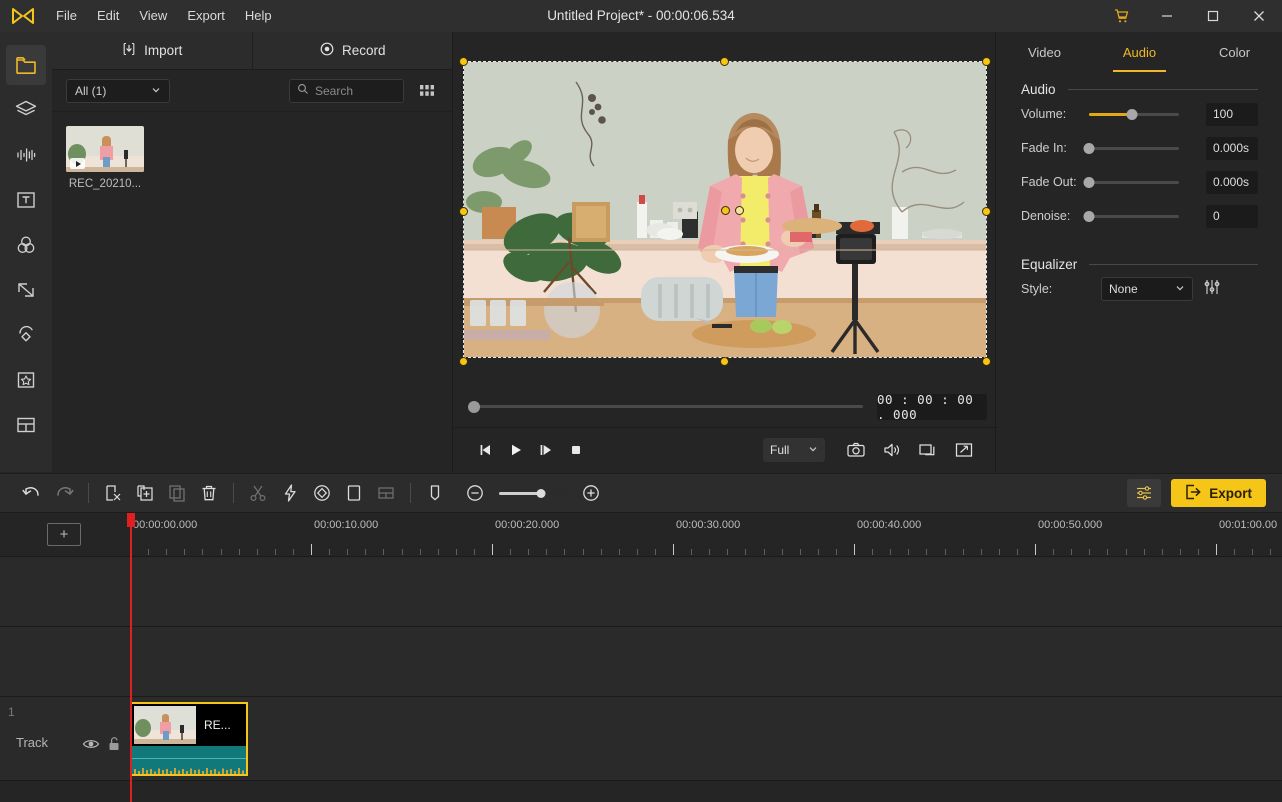 This screenshot has height=802, width=1282. Describe the element at coordinates (928, 450) in the screenshot. I see `windows-overlap-icon` at that location.